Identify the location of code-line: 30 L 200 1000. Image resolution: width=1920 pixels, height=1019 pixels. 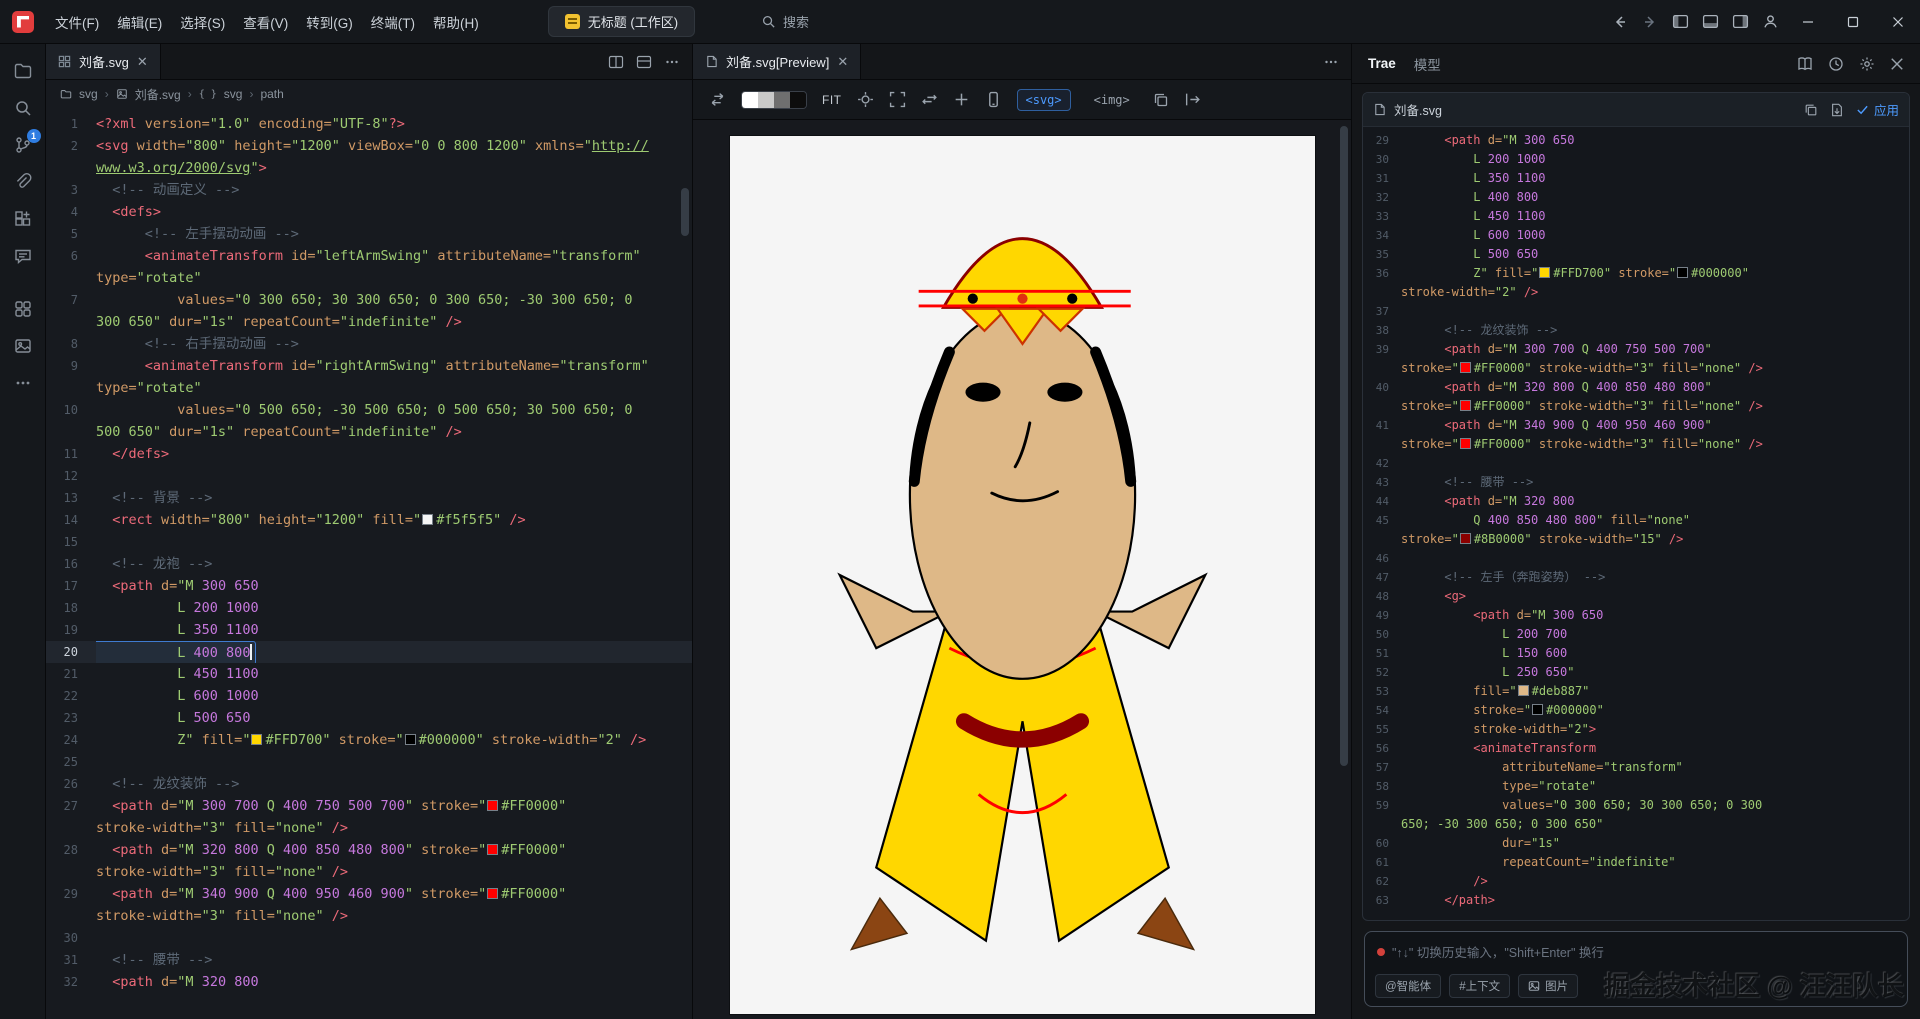
(1636, 159).